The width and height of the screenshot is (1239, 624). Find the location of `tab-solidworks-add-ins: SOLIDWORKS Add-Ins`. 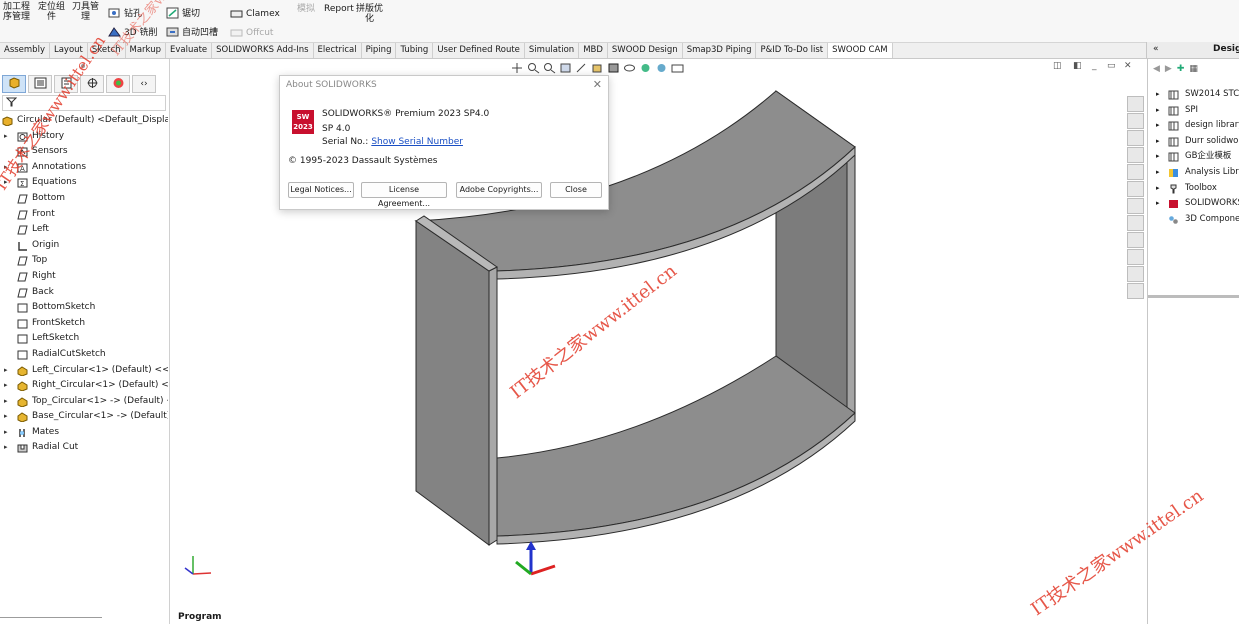

tab-solidworks-add-ins: SOLIDWORKS Add-Ins is located at coordinates (263, 50).